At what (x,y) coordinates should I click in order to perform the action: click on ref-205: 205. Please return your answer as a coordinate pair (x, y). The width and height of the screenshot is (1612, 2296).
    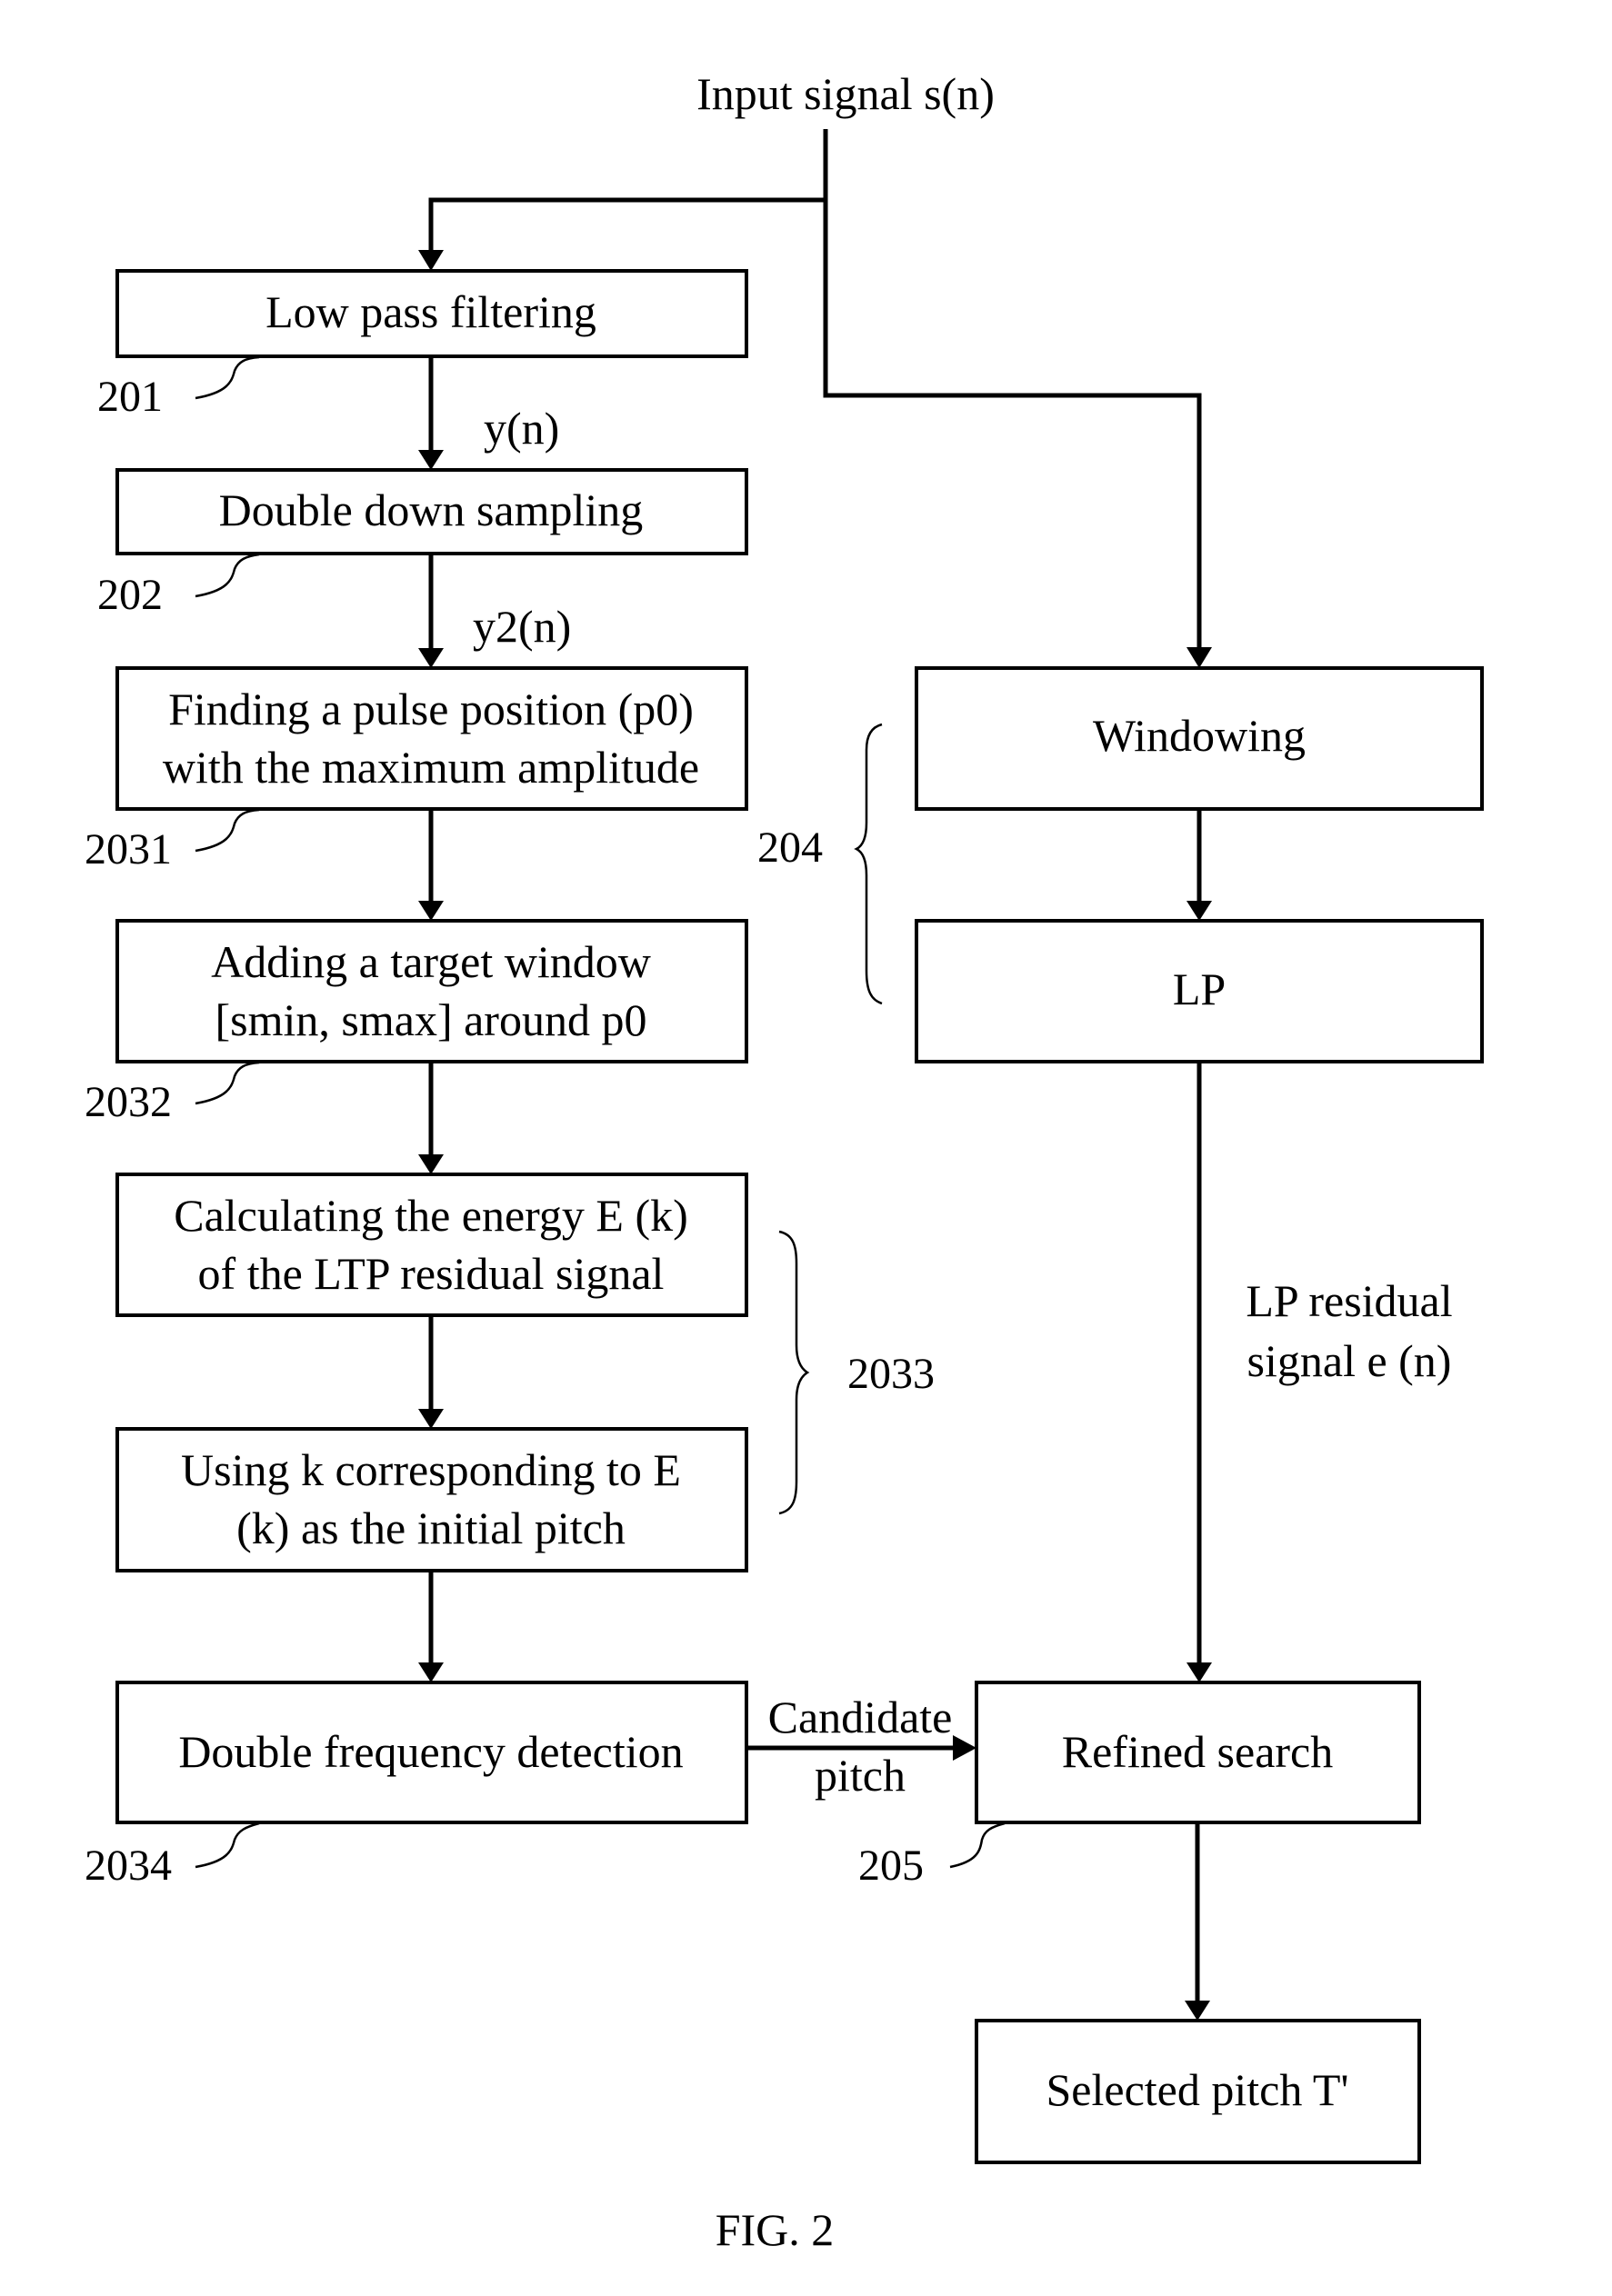
    Looking at the image, I should click on (932, 1856).